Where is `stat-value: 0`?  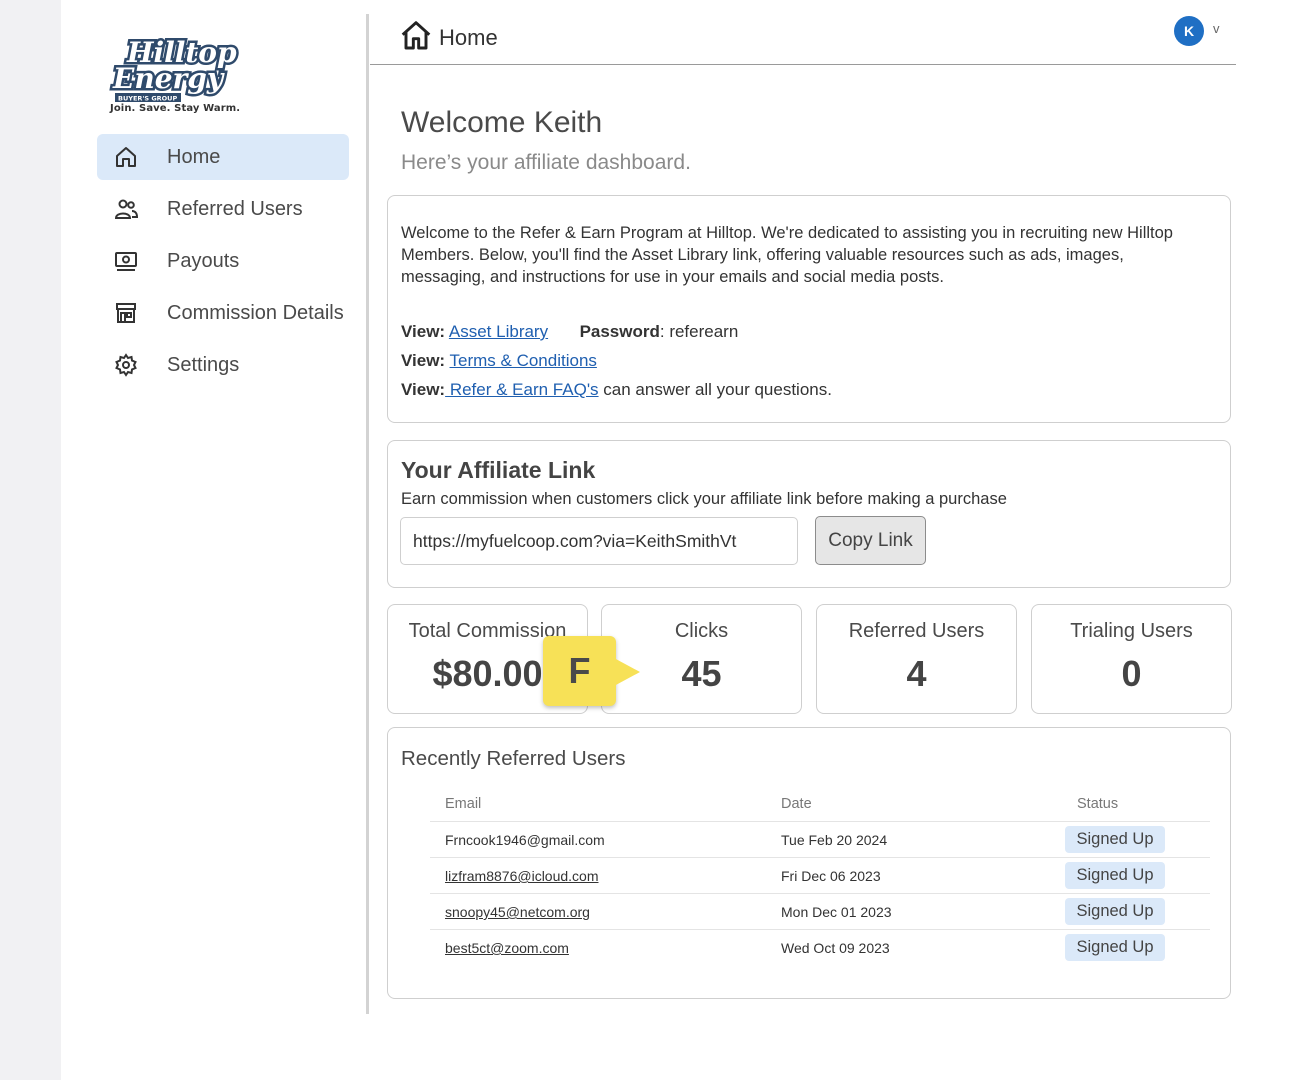 stat-value: 0 is located at coordinates (1131, 673).